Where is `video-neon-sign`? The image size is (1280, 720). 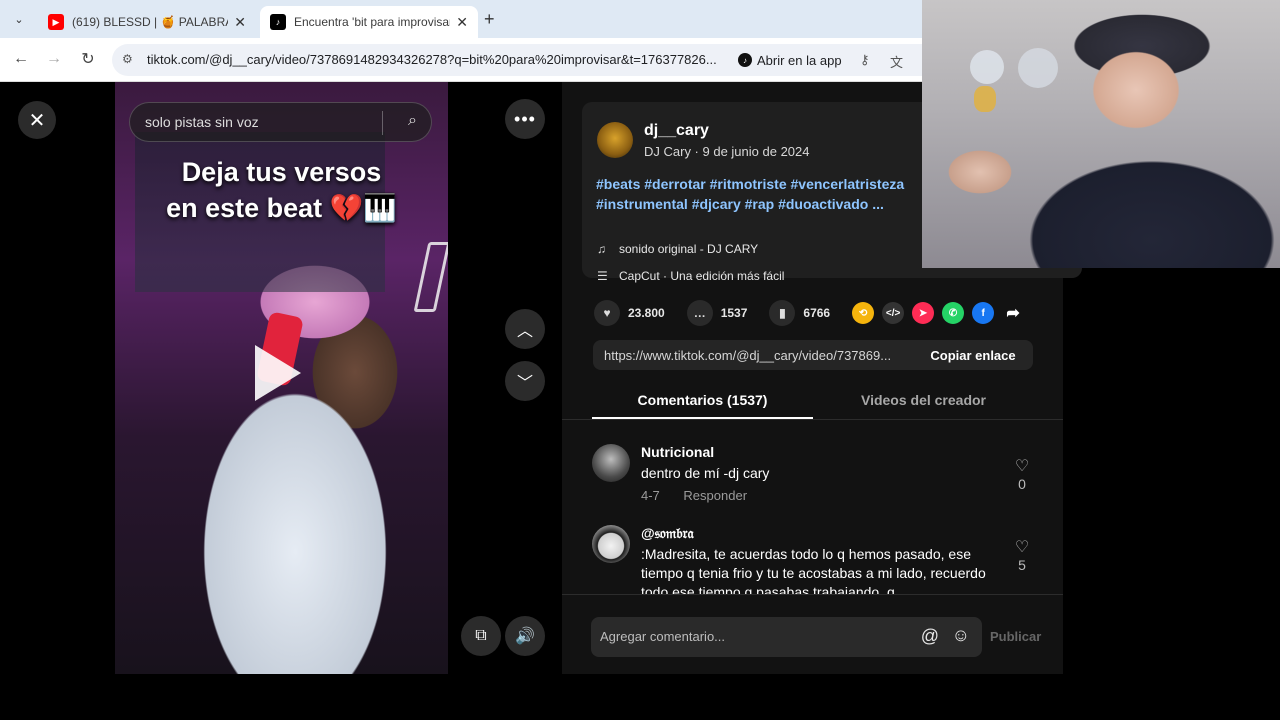 video-neon-sign is located at coordinates (430, 277).